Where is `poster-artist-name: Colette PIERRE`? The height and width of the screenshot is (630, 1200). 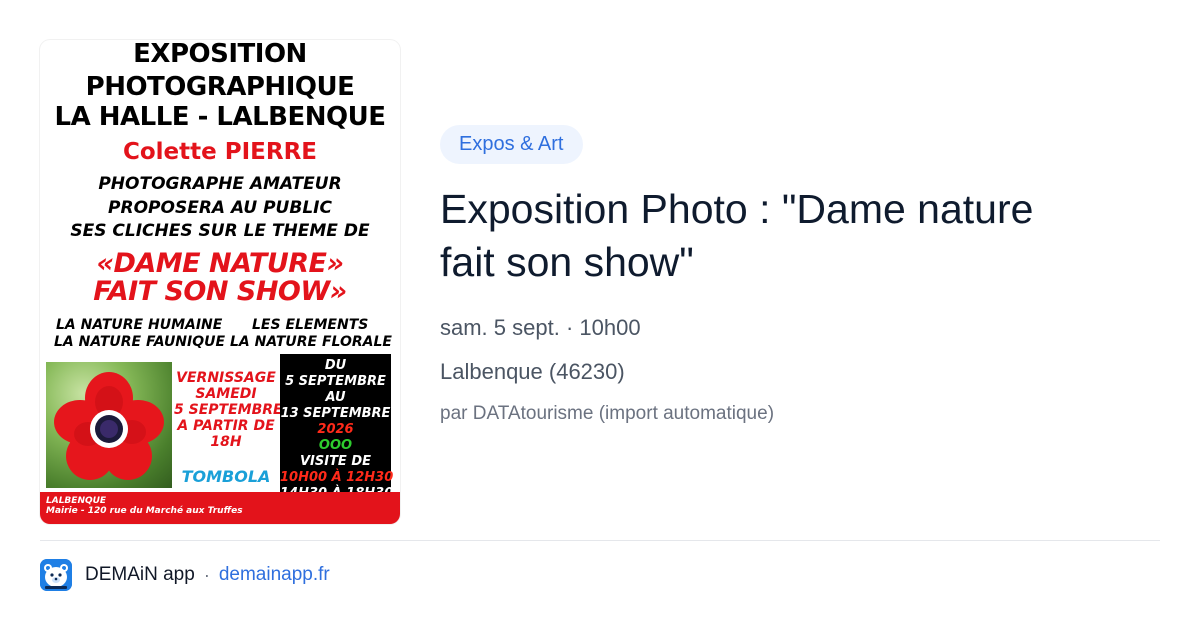 poster-artist-name: Colette PIERRE is located at coordinates (220, 152).